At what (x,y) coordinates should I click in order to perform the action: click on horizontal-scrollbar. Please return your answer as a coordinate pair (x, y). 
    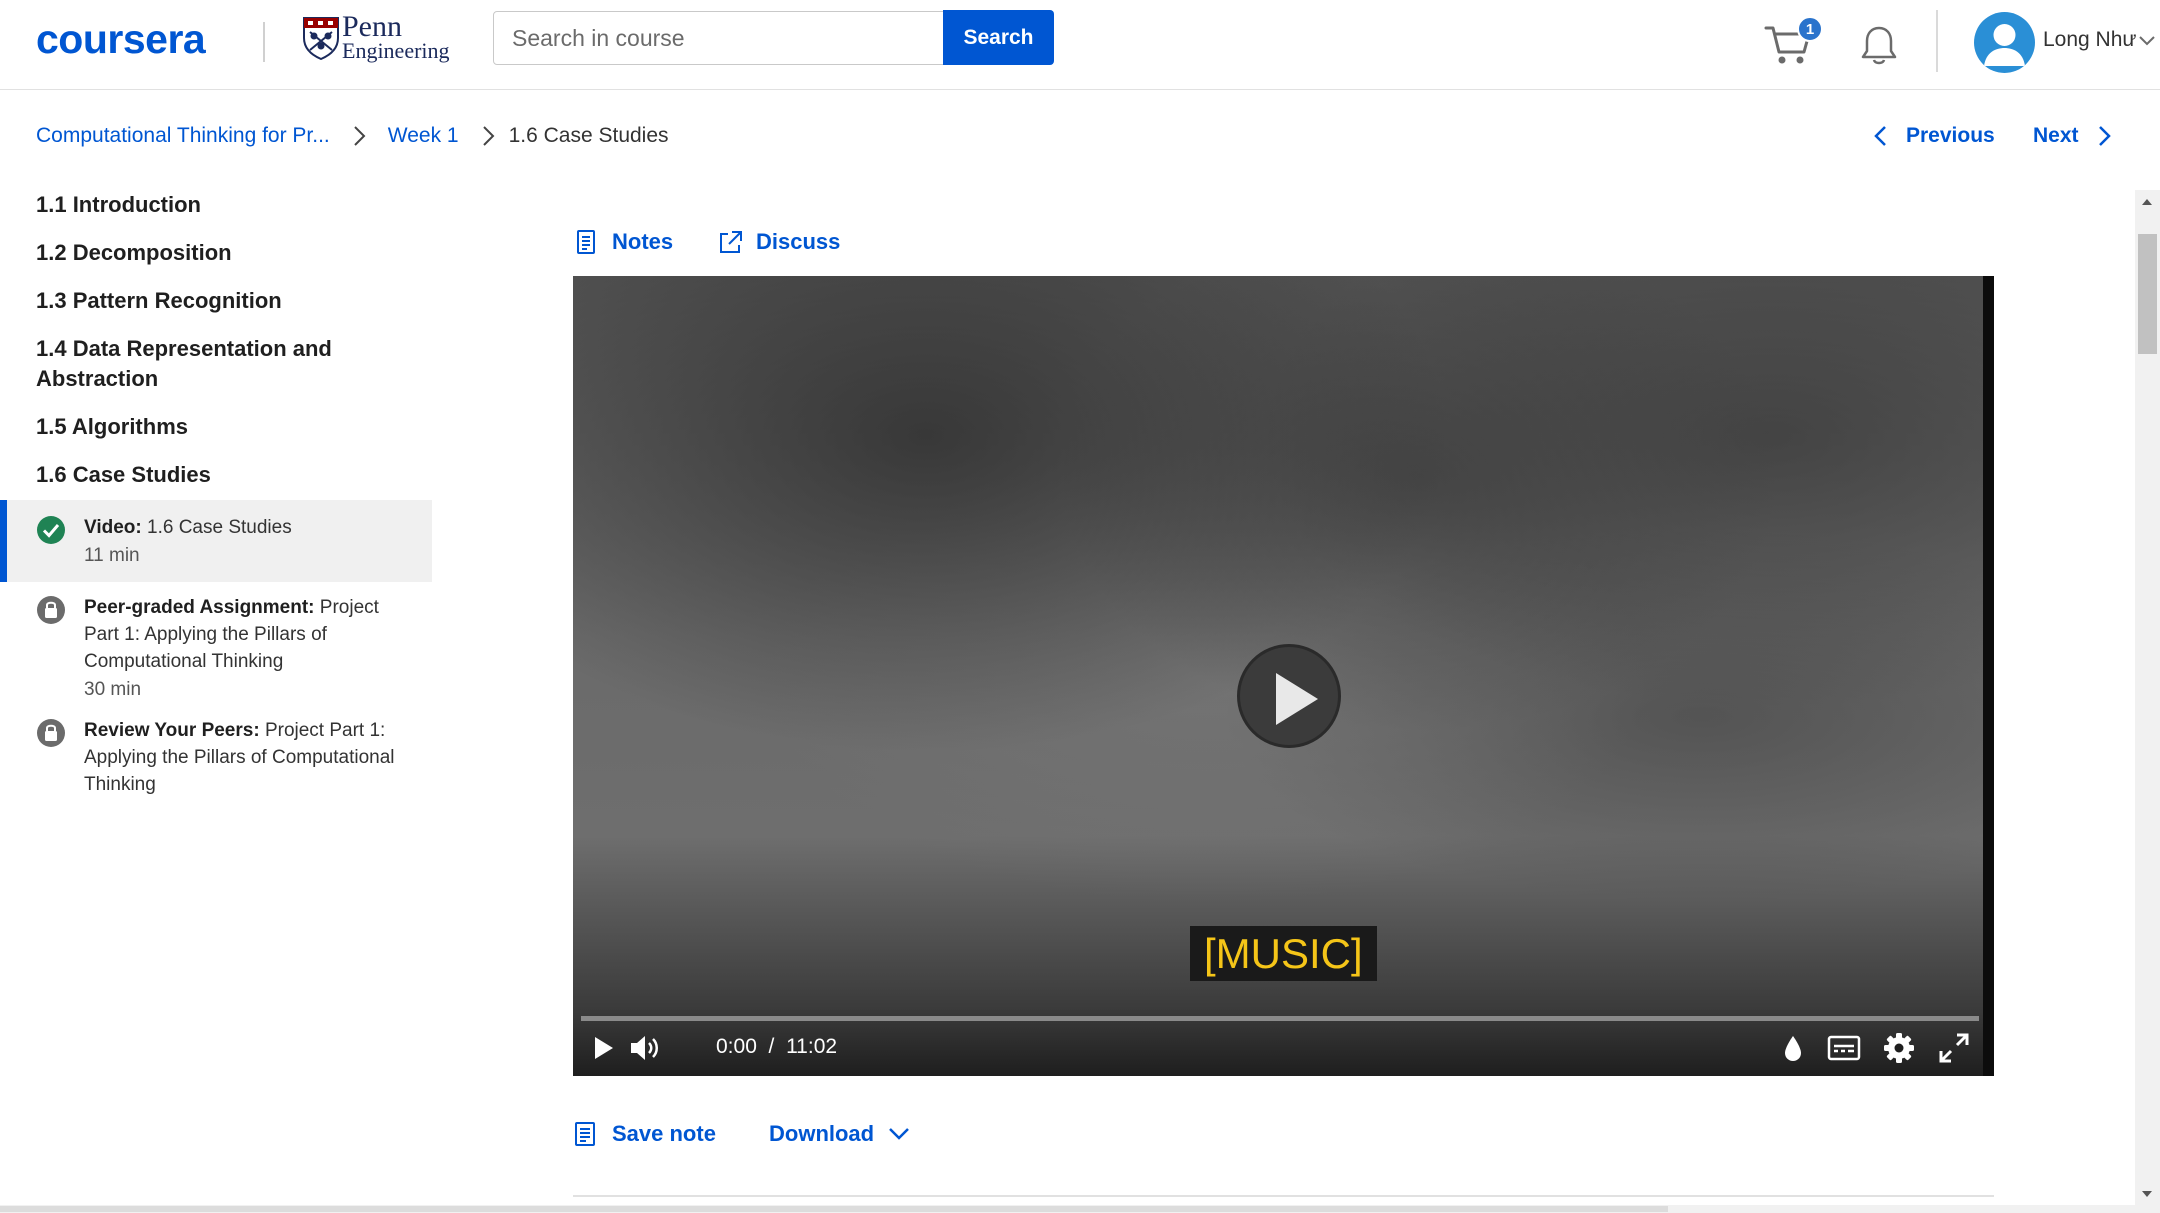
    Looking at the image, I should click on (1067, 1209).